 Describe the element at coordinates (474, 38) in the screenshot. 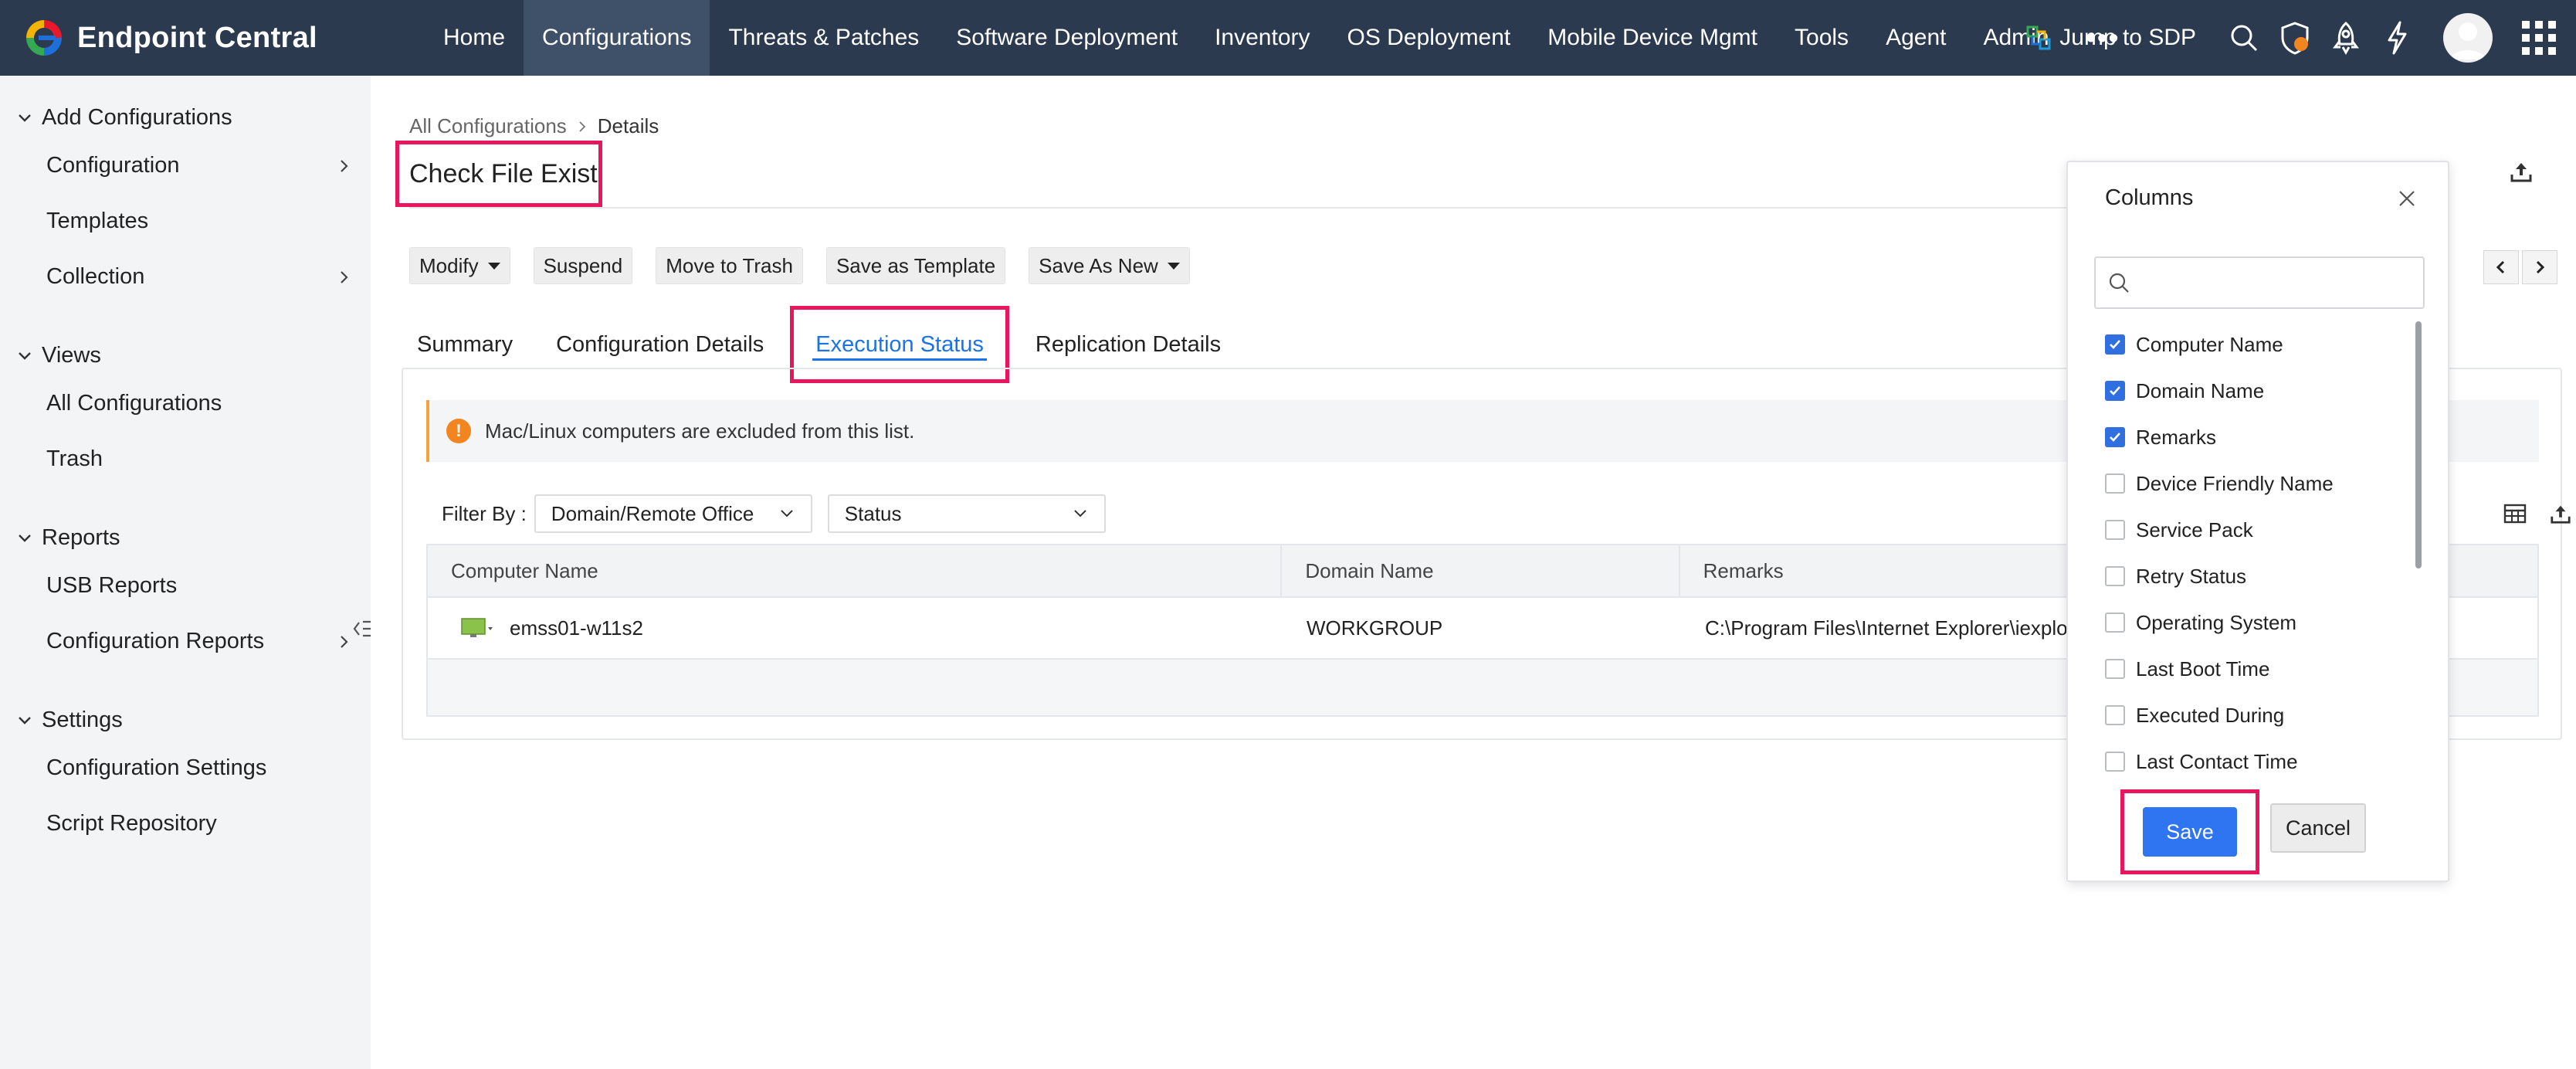

I see `nav-home: Home` at that location.